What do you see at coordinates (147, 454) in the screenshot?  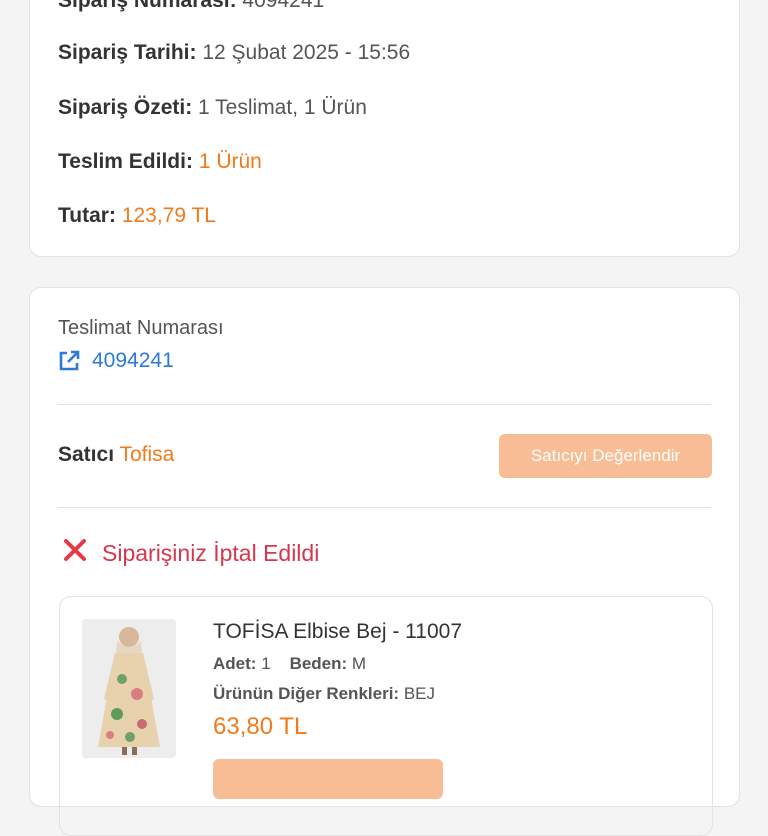 I see `seller-name-link: Tofisa` at bounding box center [147, 454].